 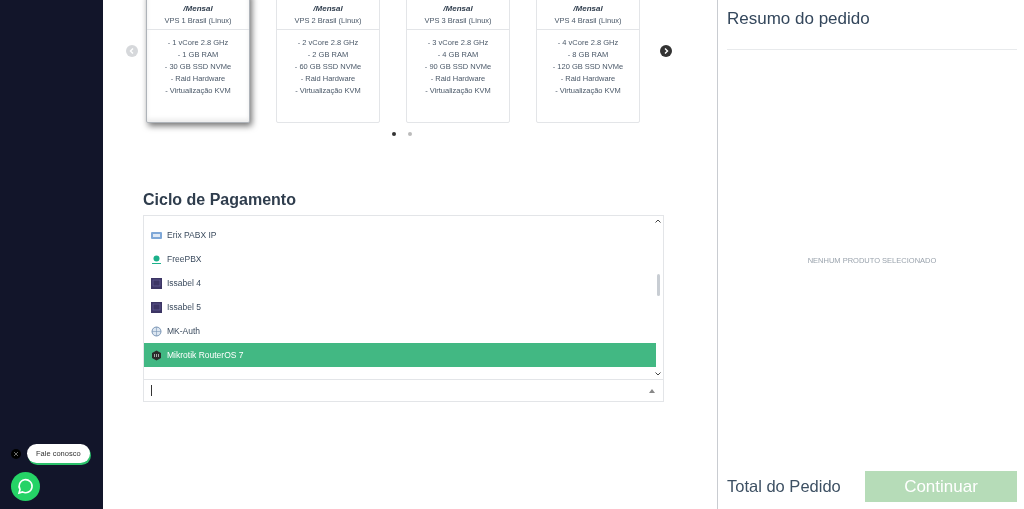 I want to click on hexagon-icon, so click(x=156, y=355).